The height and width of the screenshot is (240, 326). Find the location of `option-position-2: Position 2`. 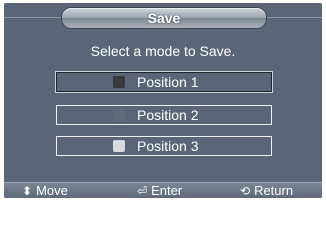

option-position-2: Position 2 is located at coordinates (164, 115).